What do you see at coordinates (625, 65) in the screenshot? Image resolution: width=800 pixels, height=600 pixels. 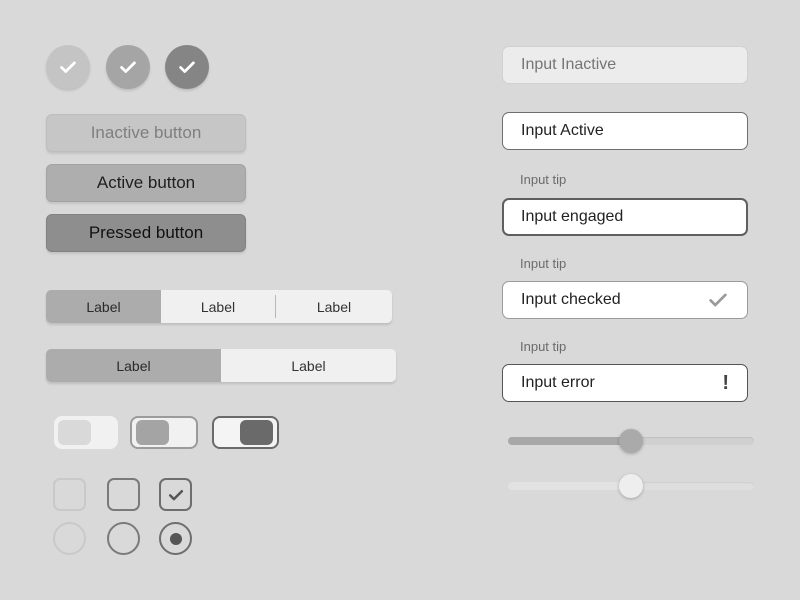 I see `input-inactive` at bounding box center [625, 65].